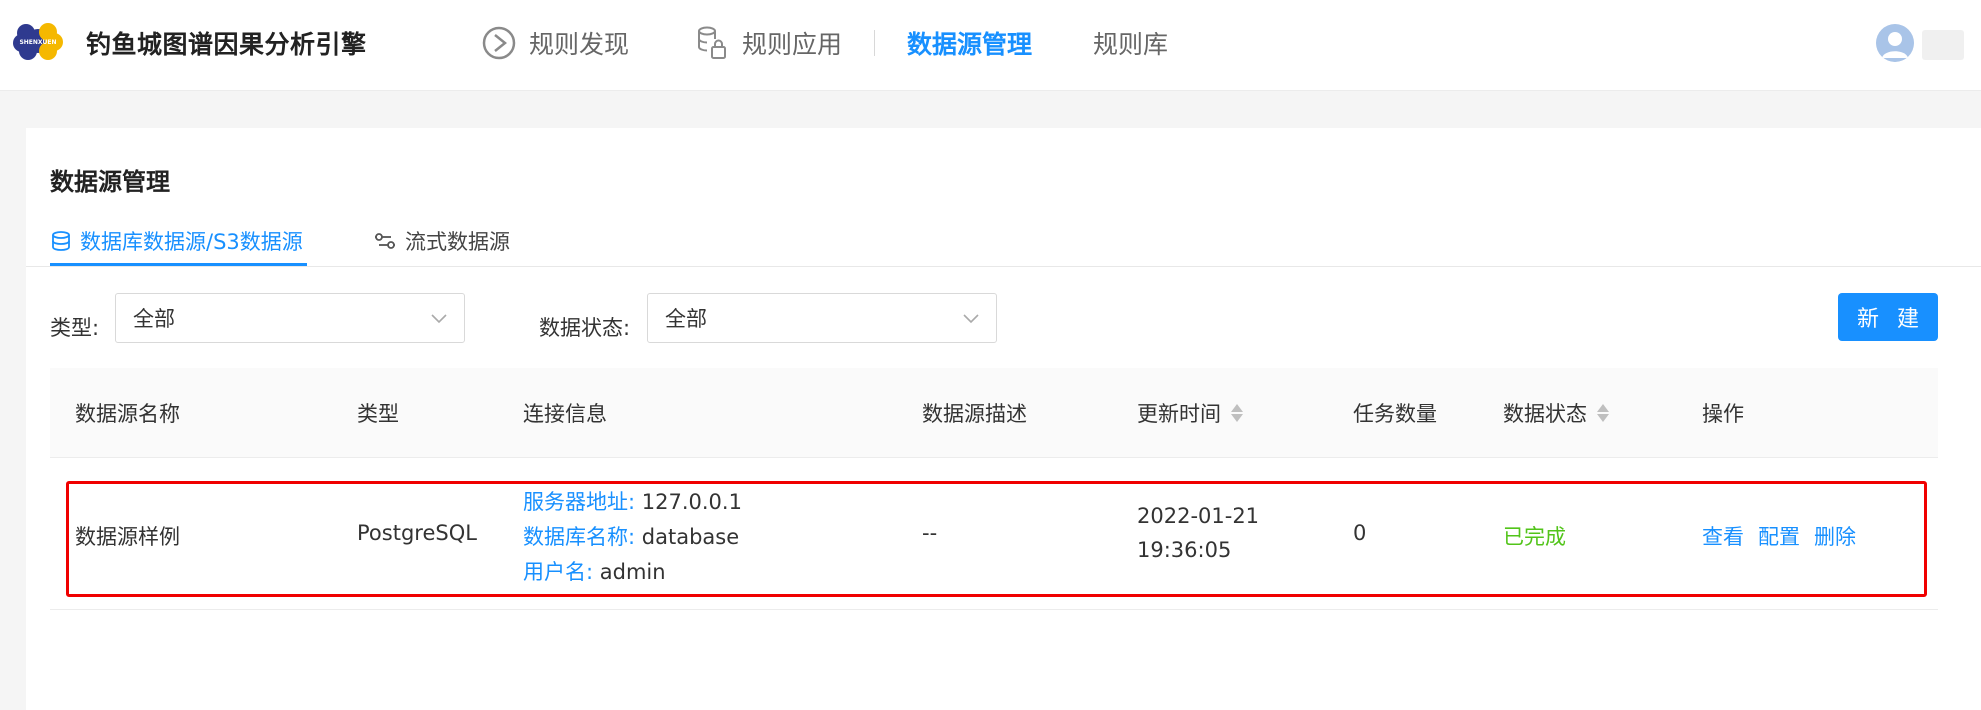  Describe the element at coordinates (1184, 550) in the screenshot. I see `cell-updated-time: 19:36:05` at that location.